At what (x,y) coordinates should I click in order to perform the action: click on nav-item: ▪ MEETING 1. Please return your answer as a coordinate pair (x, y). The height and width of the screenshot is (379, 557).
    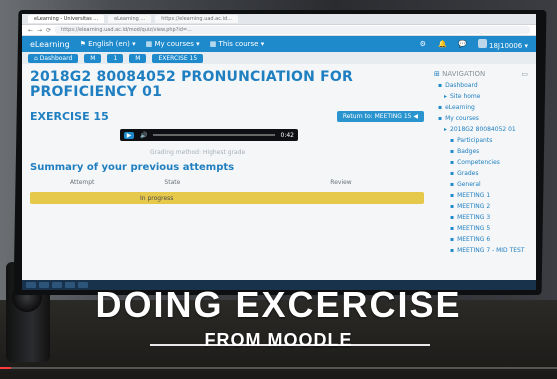
    Looking at the image, I should click on (481, 195).